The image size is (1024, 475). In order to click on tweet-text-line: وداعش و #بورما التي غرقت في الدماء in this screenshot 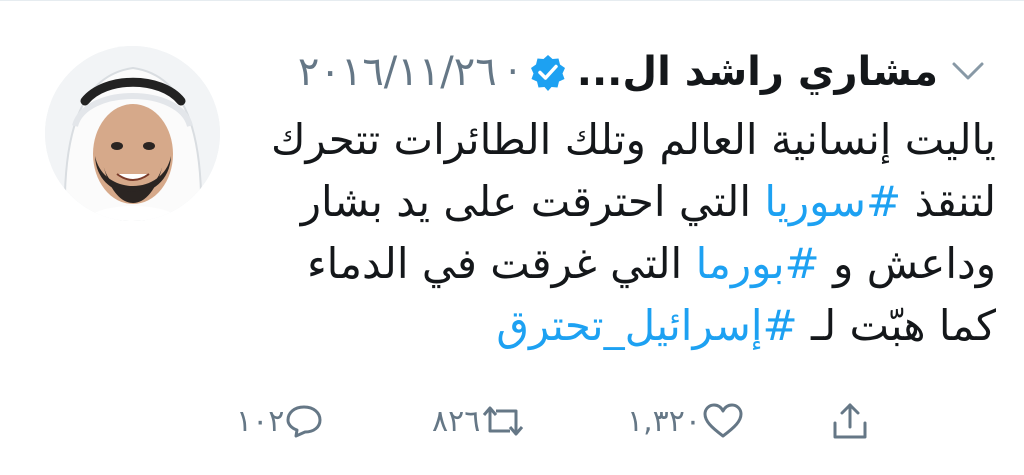, I will do `click(626, 264)`.